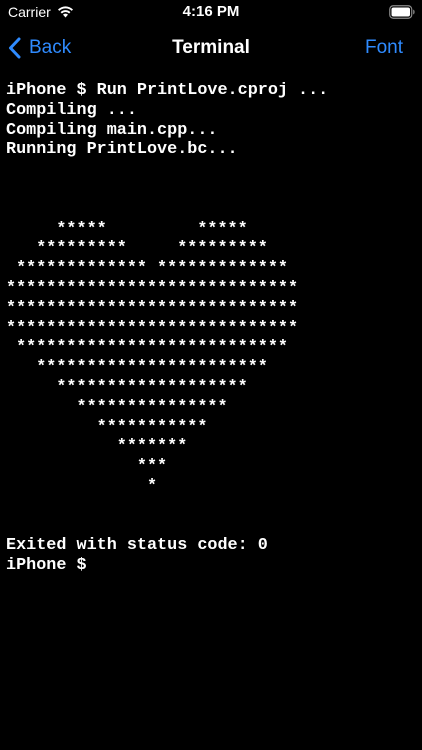 Image resolution: width=422 pixels, height=750 pixels. Describe the element at coordinates (82, 486) in the screenshot. I see `terminal-line: *` at that location.